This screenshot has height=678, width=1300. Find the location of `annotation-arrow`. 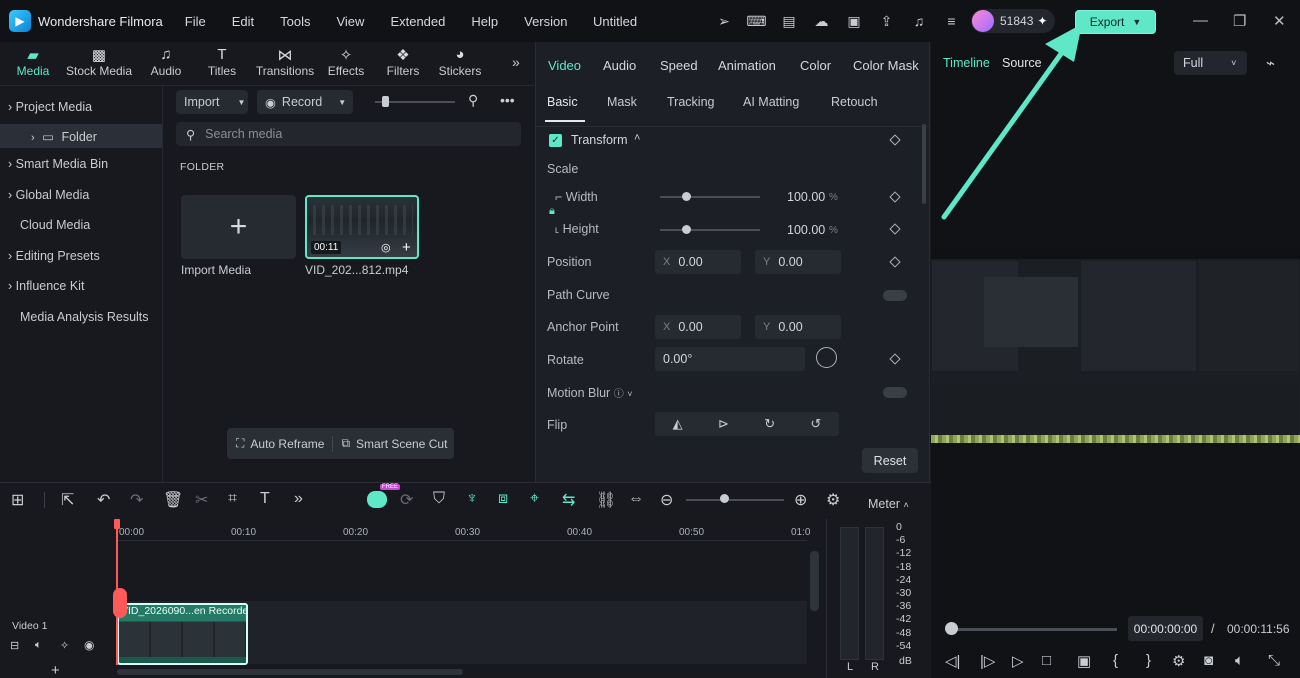

annotation-arrow is located at coordinates (1011, 122).